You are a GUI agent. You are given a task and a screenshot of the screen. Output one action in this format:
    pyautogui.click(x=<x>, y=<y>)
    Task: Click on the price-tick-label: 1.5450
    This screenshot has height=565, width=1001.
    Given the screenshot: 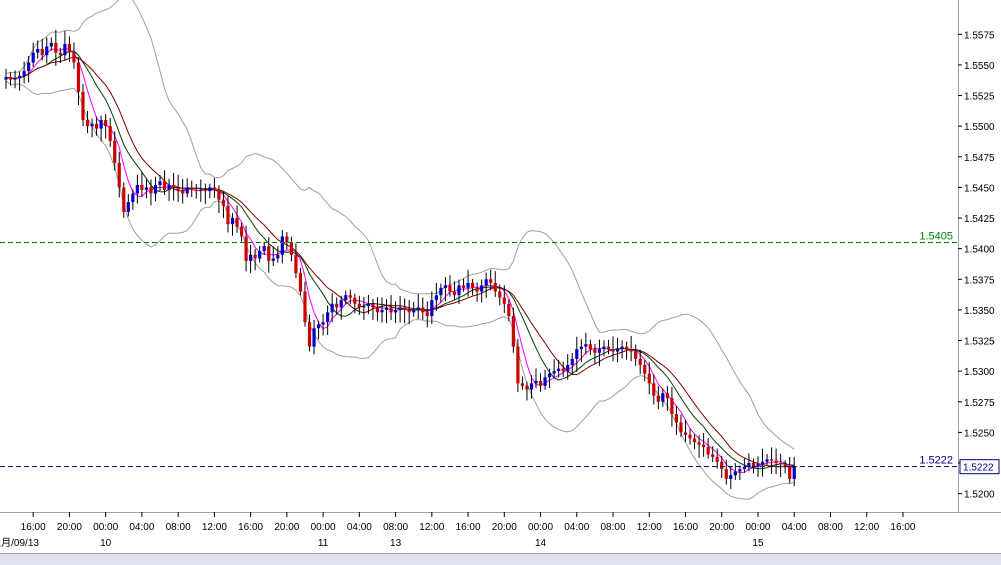 What is the action you would take?
    pyautogui.click(x=979, y=188)
    